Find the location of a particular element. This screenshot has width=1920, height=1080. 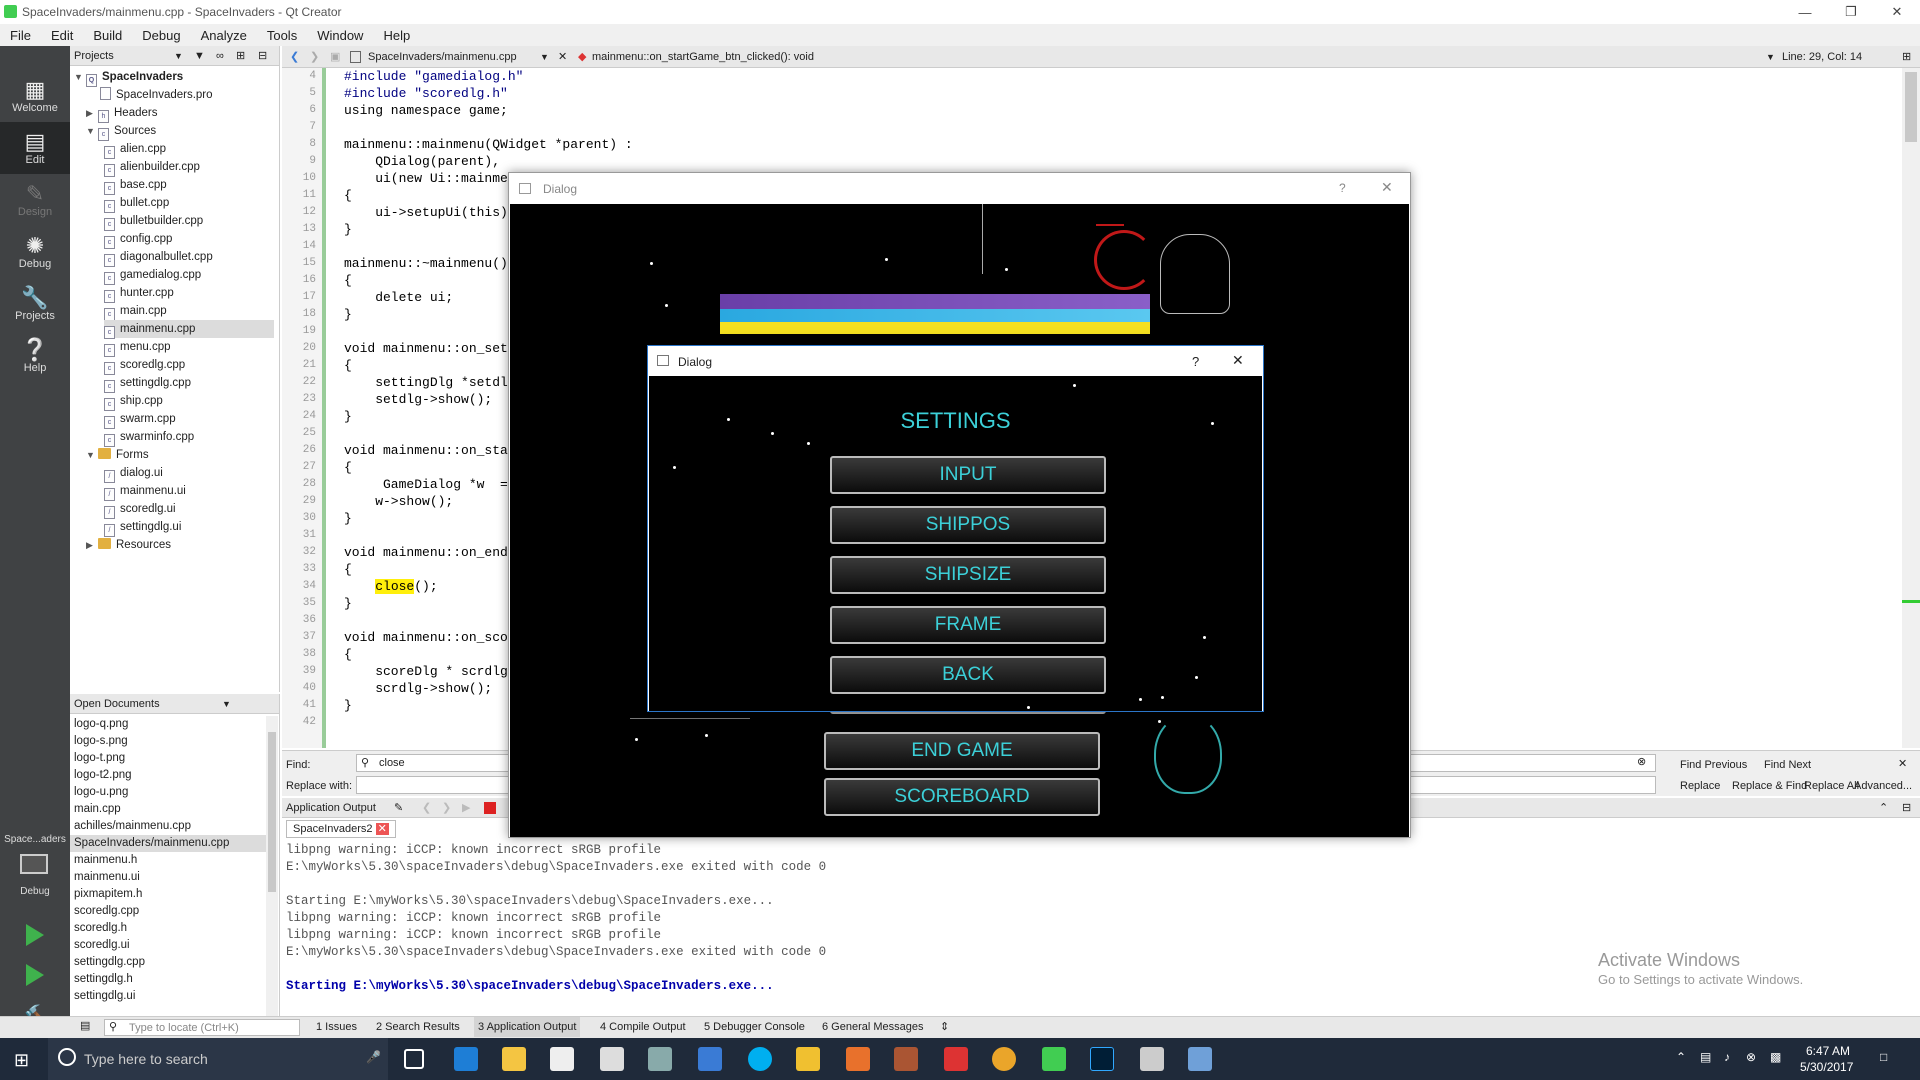

filter-icon: ▼ is located at coordinates (199, 56).